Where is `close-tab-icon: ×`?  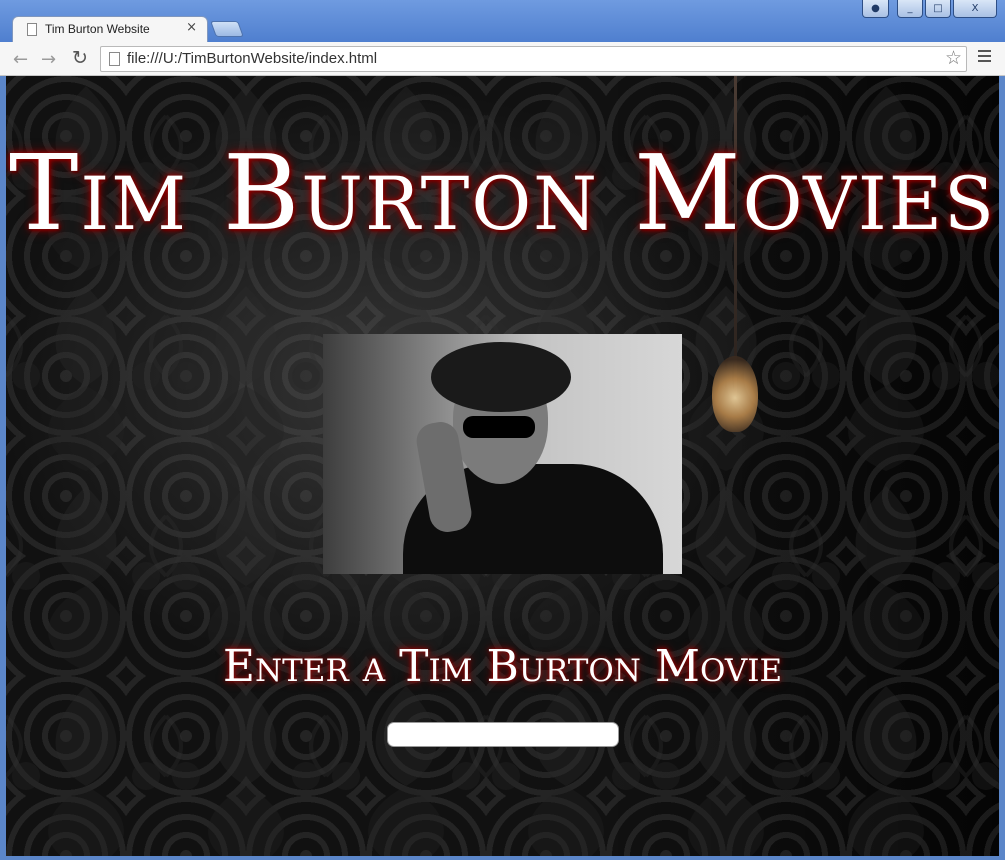 close-tab-icon: × is located at coordinates (191, 27).